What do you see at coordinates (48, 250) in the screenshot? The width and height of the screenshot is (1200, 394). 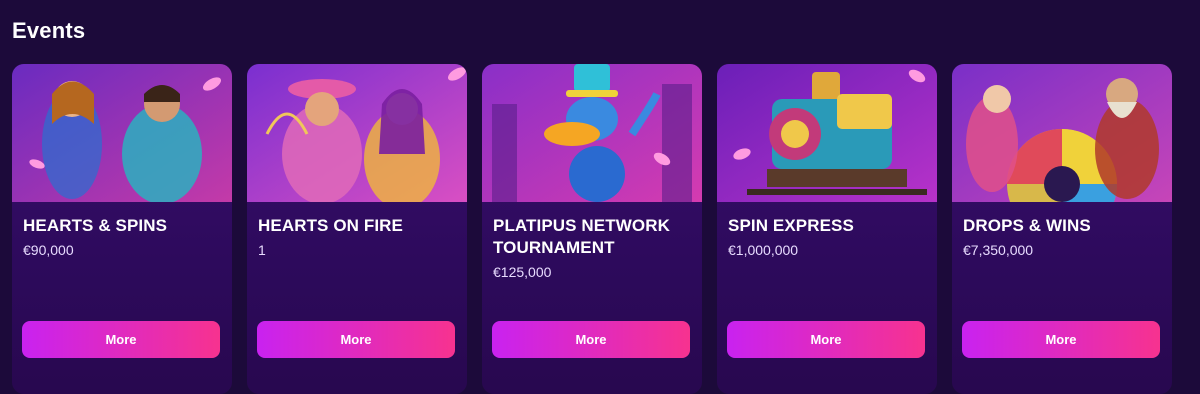 I see `event-prize: €90,000` at bounding box center [48, 250].